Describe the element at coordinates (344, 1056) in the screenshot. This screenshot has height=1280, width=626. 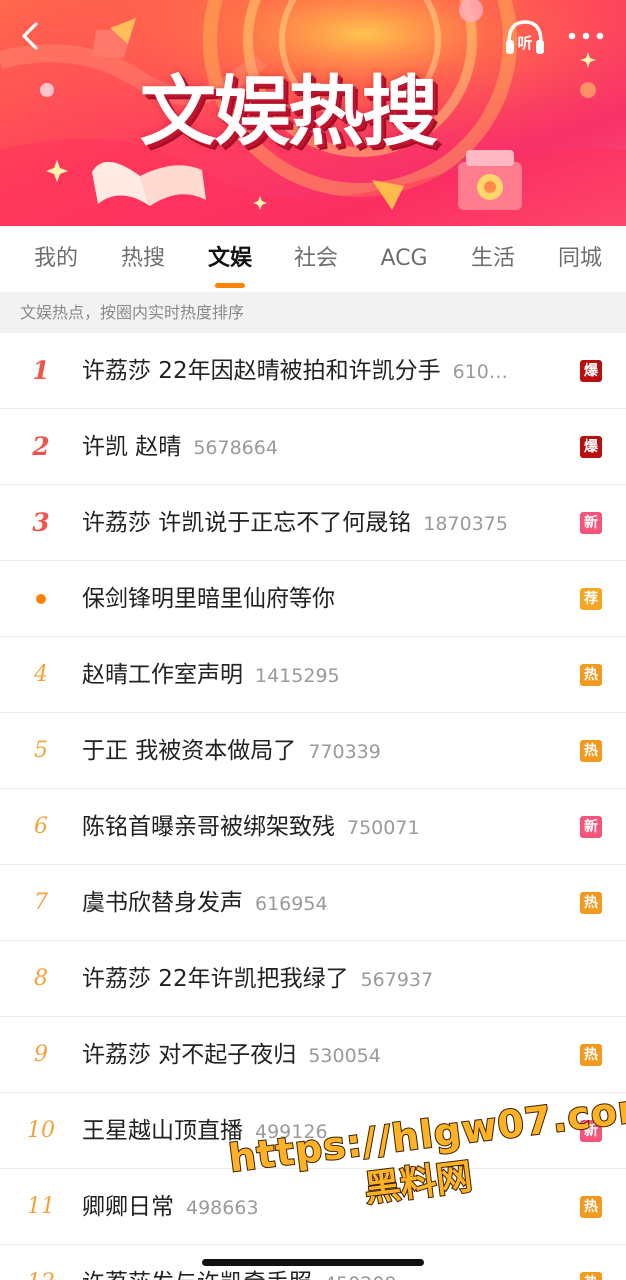
I see `heat-count: 530054` at that location.